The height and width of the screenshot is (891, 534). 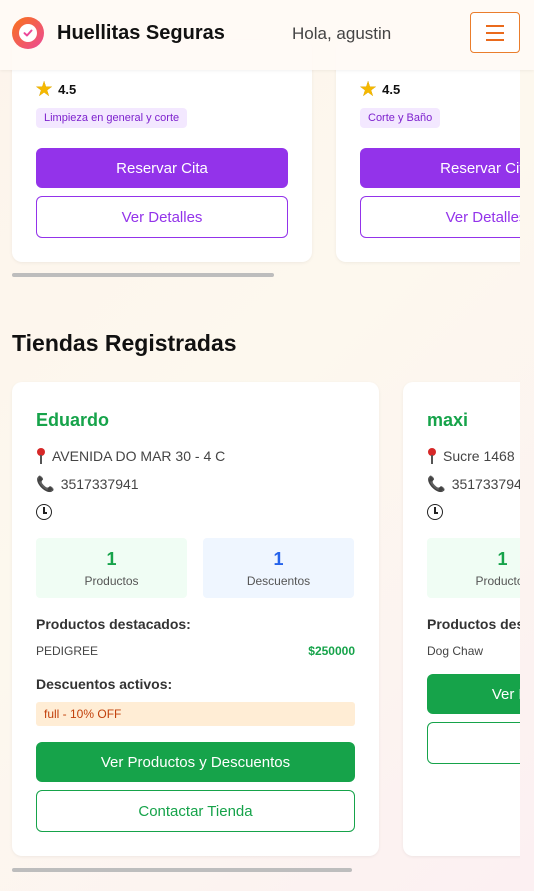 What do you see at coordinates (141, 33) in the screenshot?
I see `brand-name: Huellitas Seguras` at bounding box center [141, 33].